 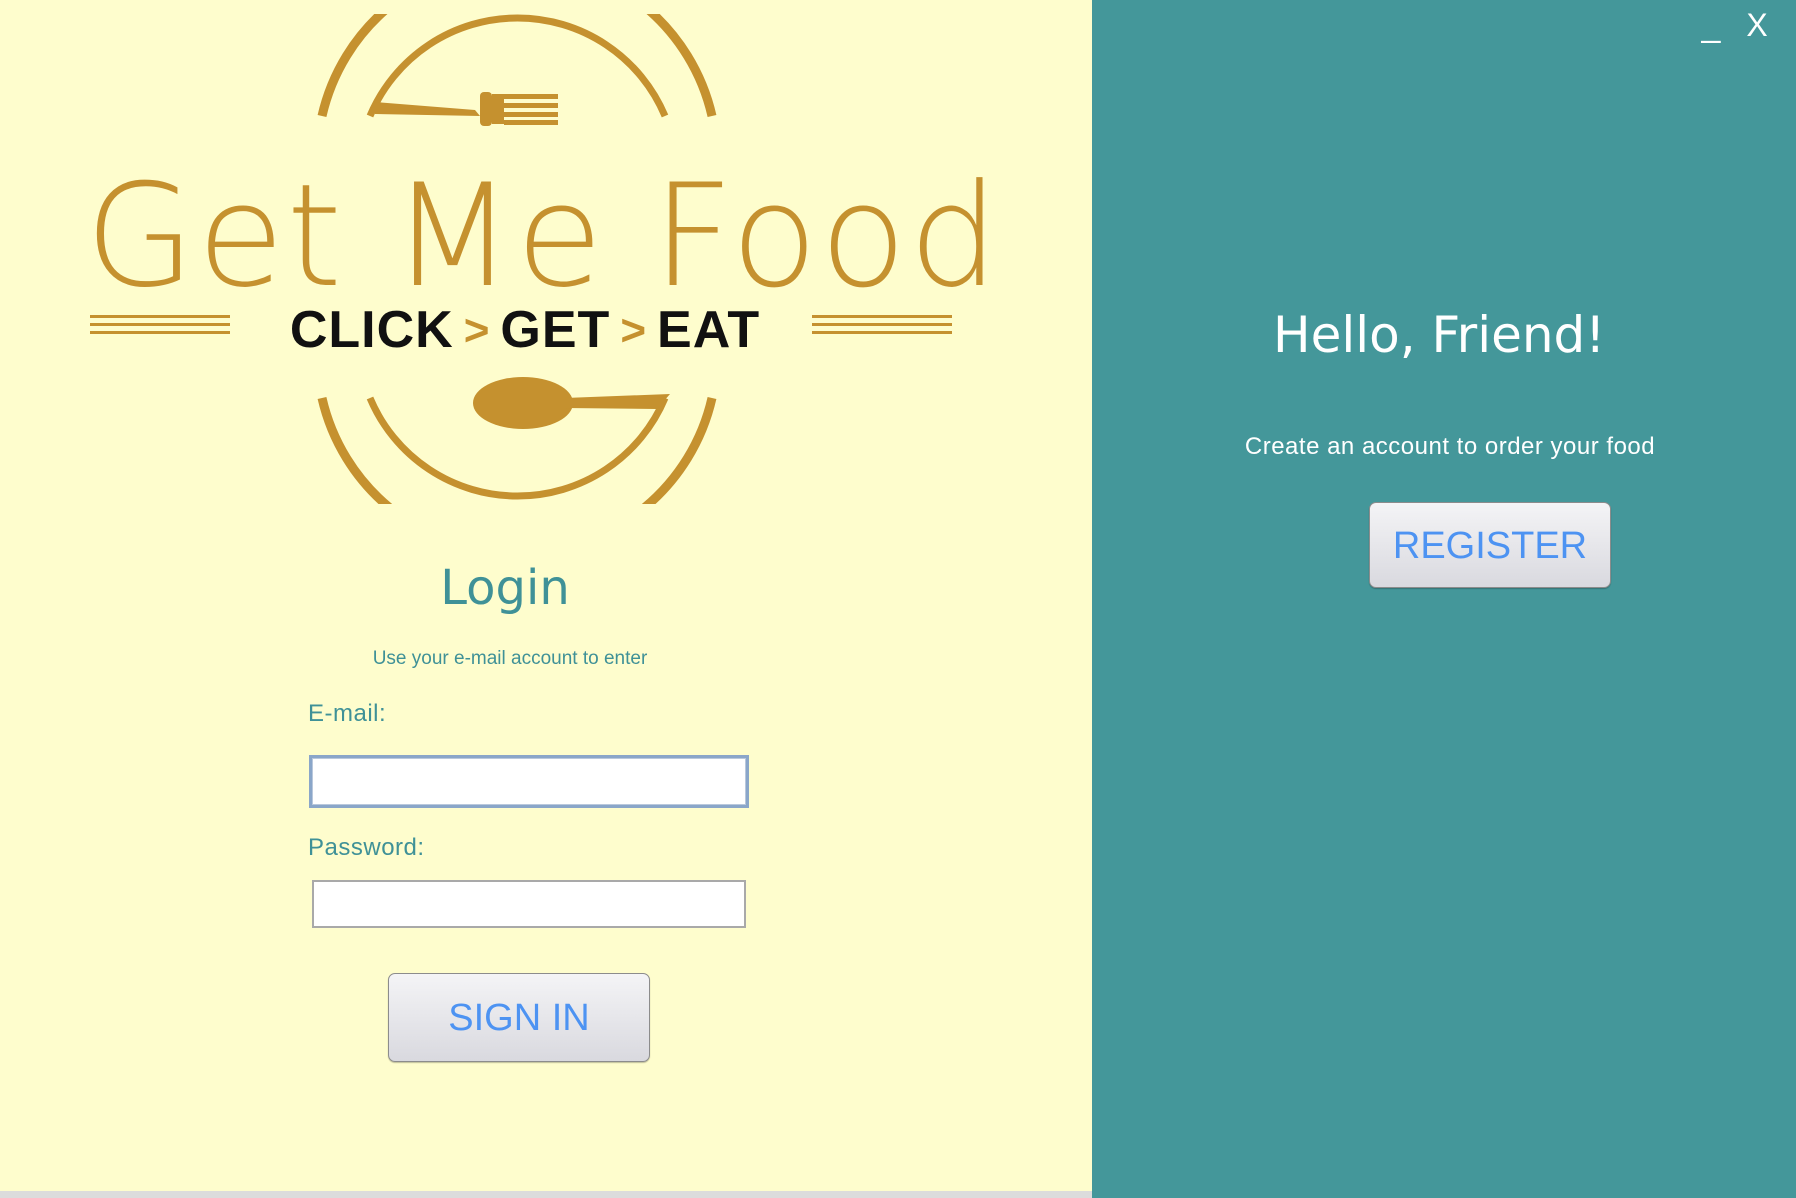 I want to click on brand-tagline: CLICK > GET > EAT, so click(x=525, y=330).